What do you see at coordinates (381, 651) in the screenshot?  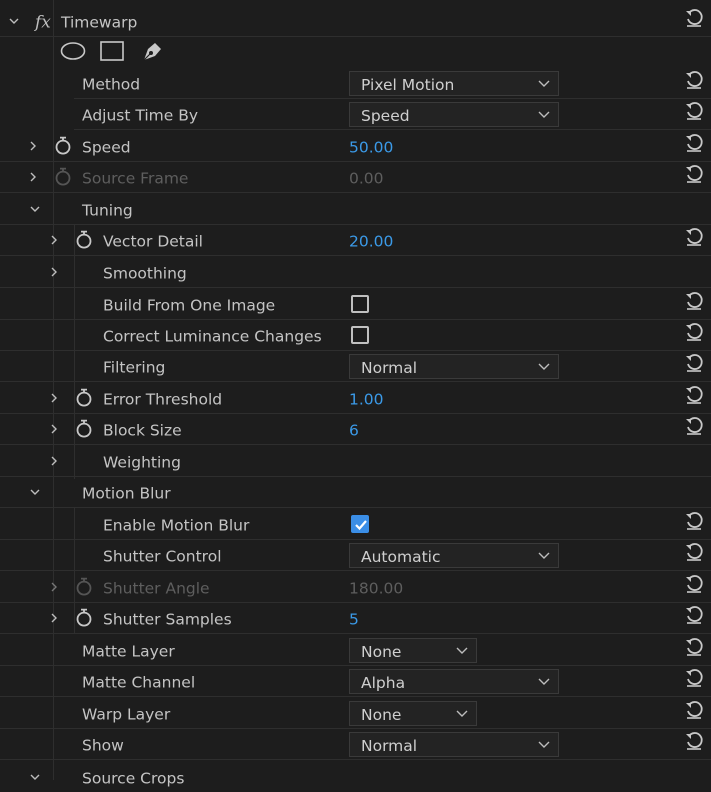 I see `matte-layer-value: None` at bounding box center [381, 651].